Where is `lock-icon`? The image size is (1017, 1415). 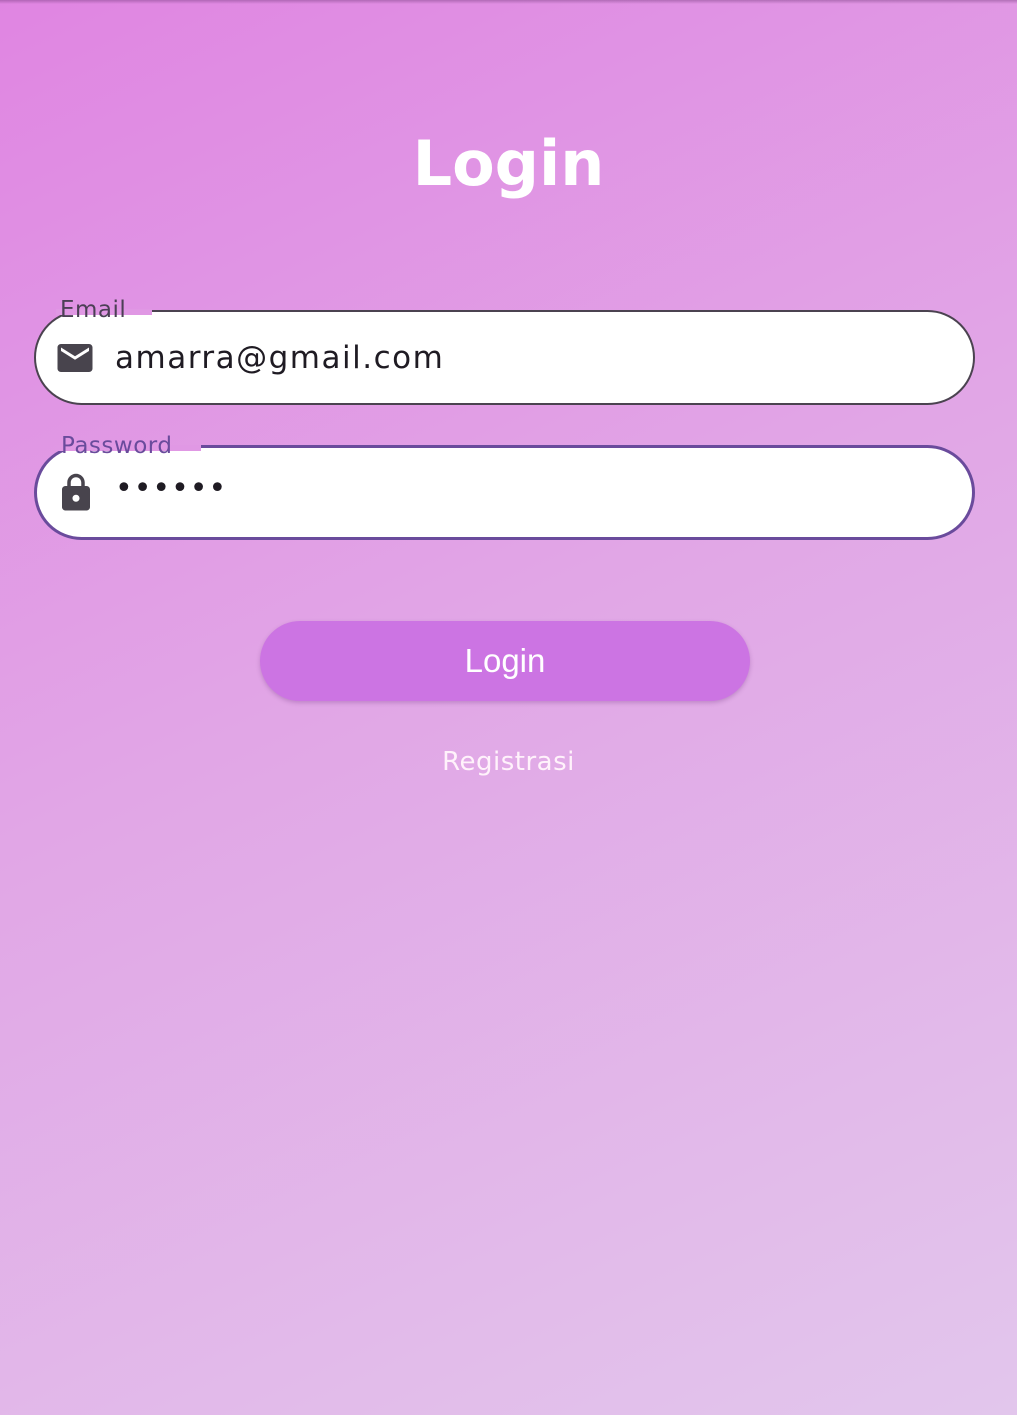 lock-icon is located at coordinates (76, 493).